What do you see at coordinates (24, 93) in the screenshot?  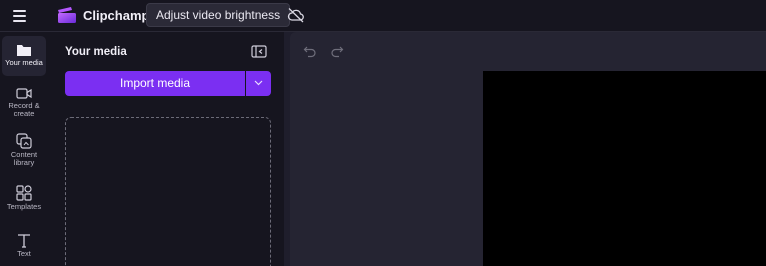 I see `video-camera-icon` at bounding box center [24, 93].